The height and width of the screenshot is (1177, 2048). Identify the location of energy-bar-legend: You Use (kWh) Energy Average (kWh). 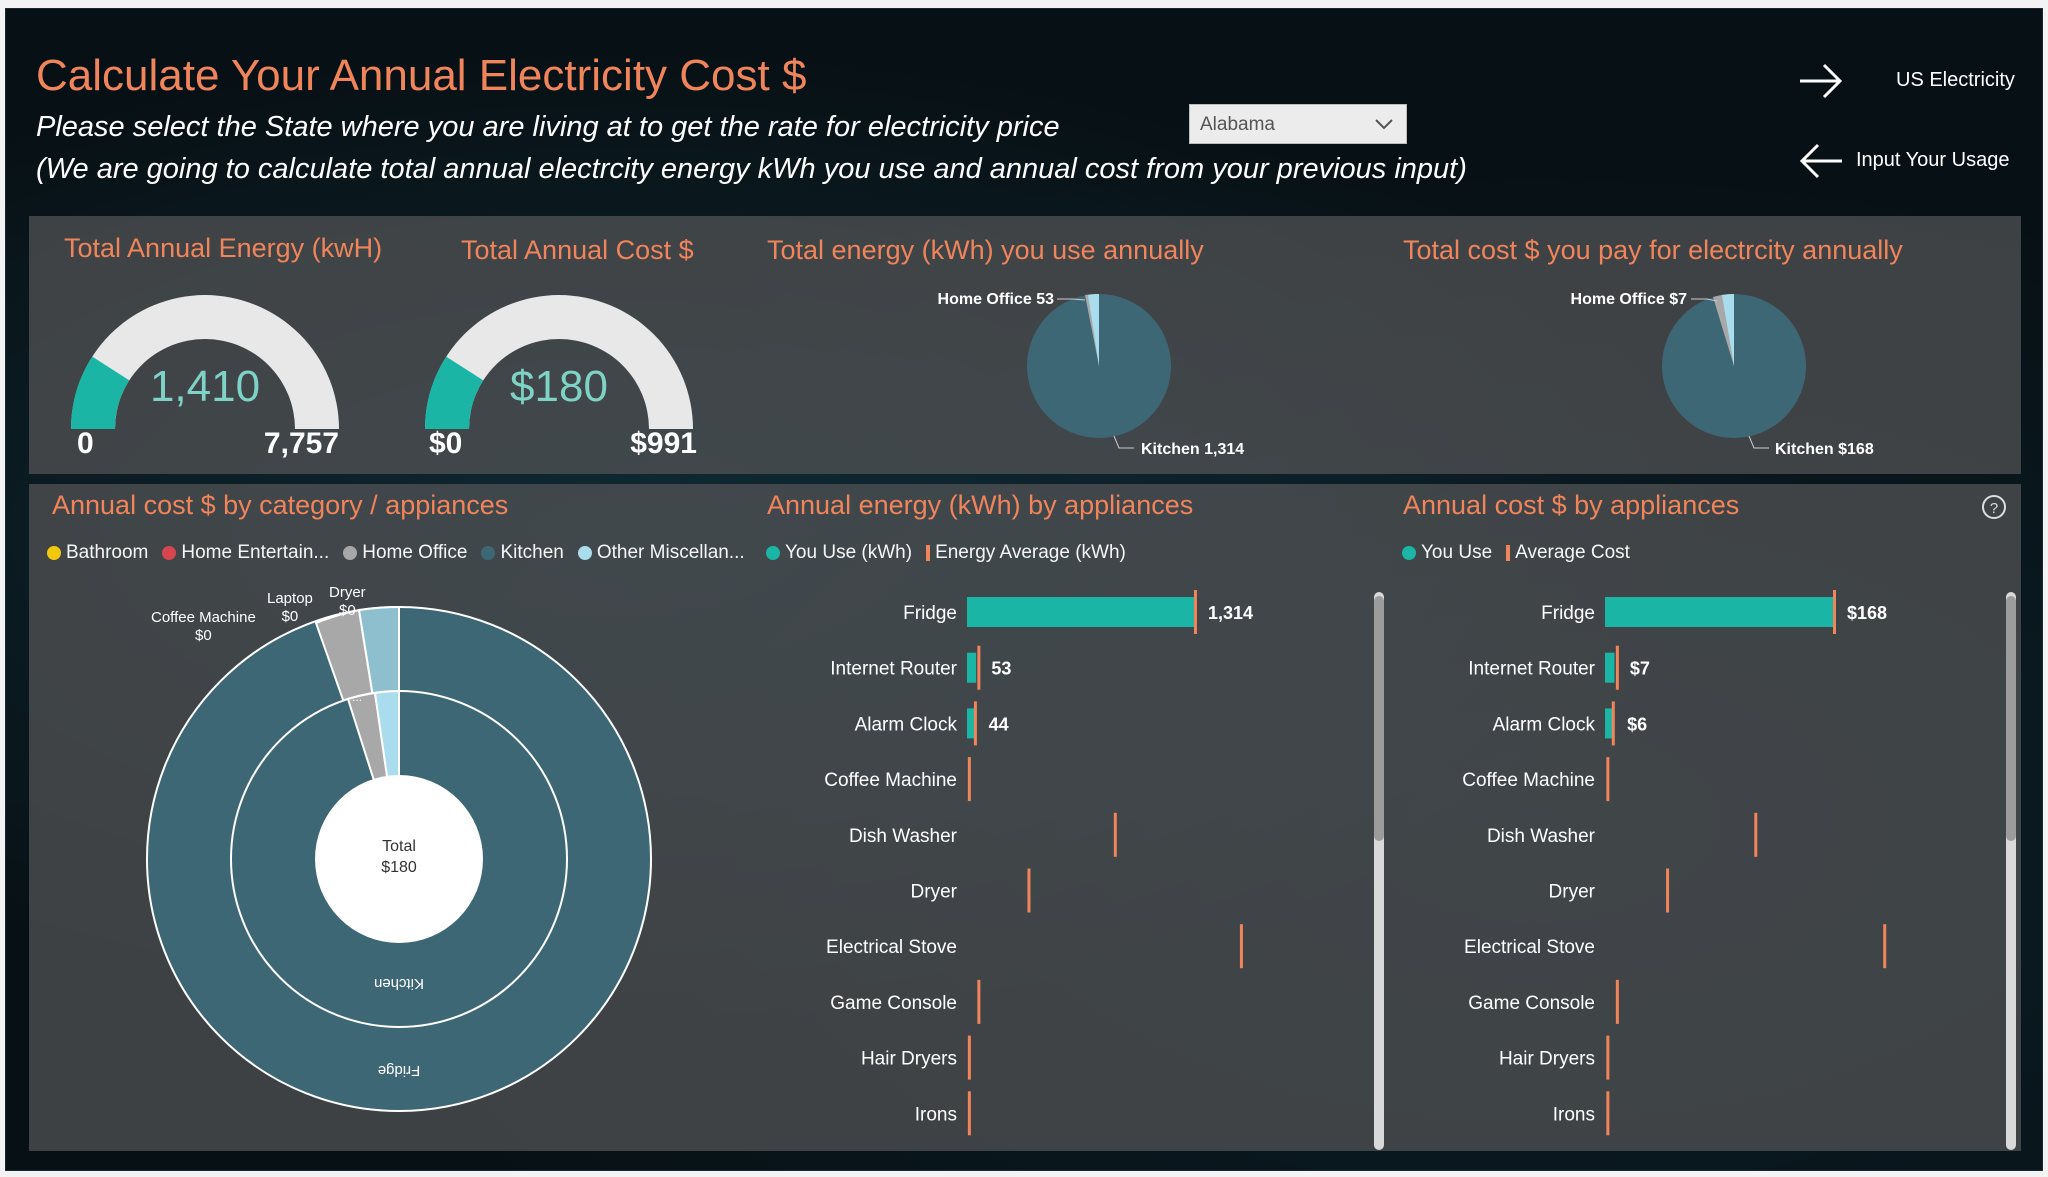
(946, 553).